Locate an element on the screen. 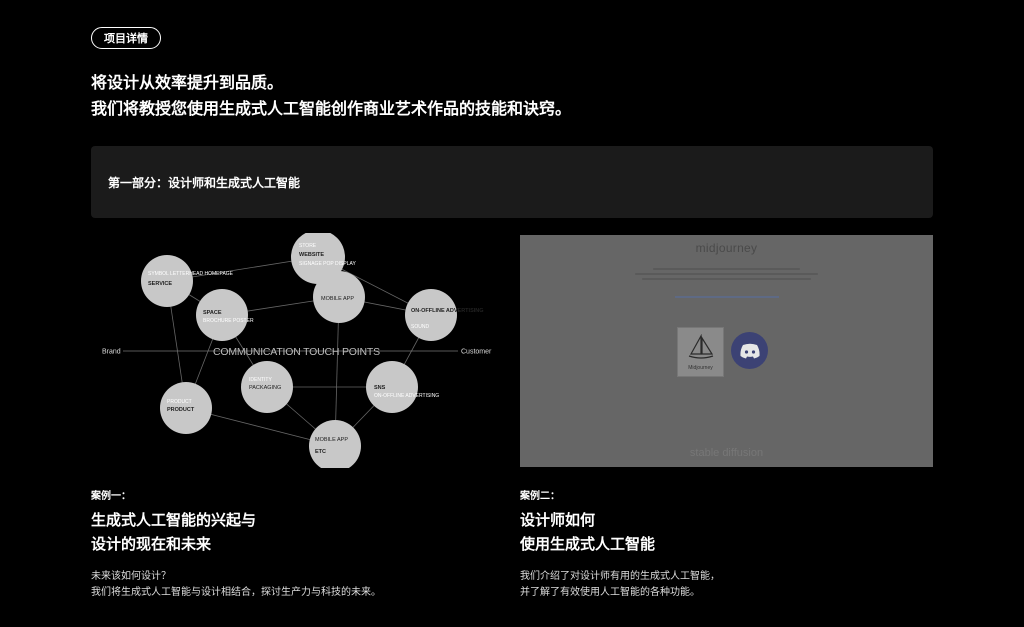 The height and width of the screenshot is (627, 1024). midjourney-logo-text: midjourney is located at coordinates (726, 248).